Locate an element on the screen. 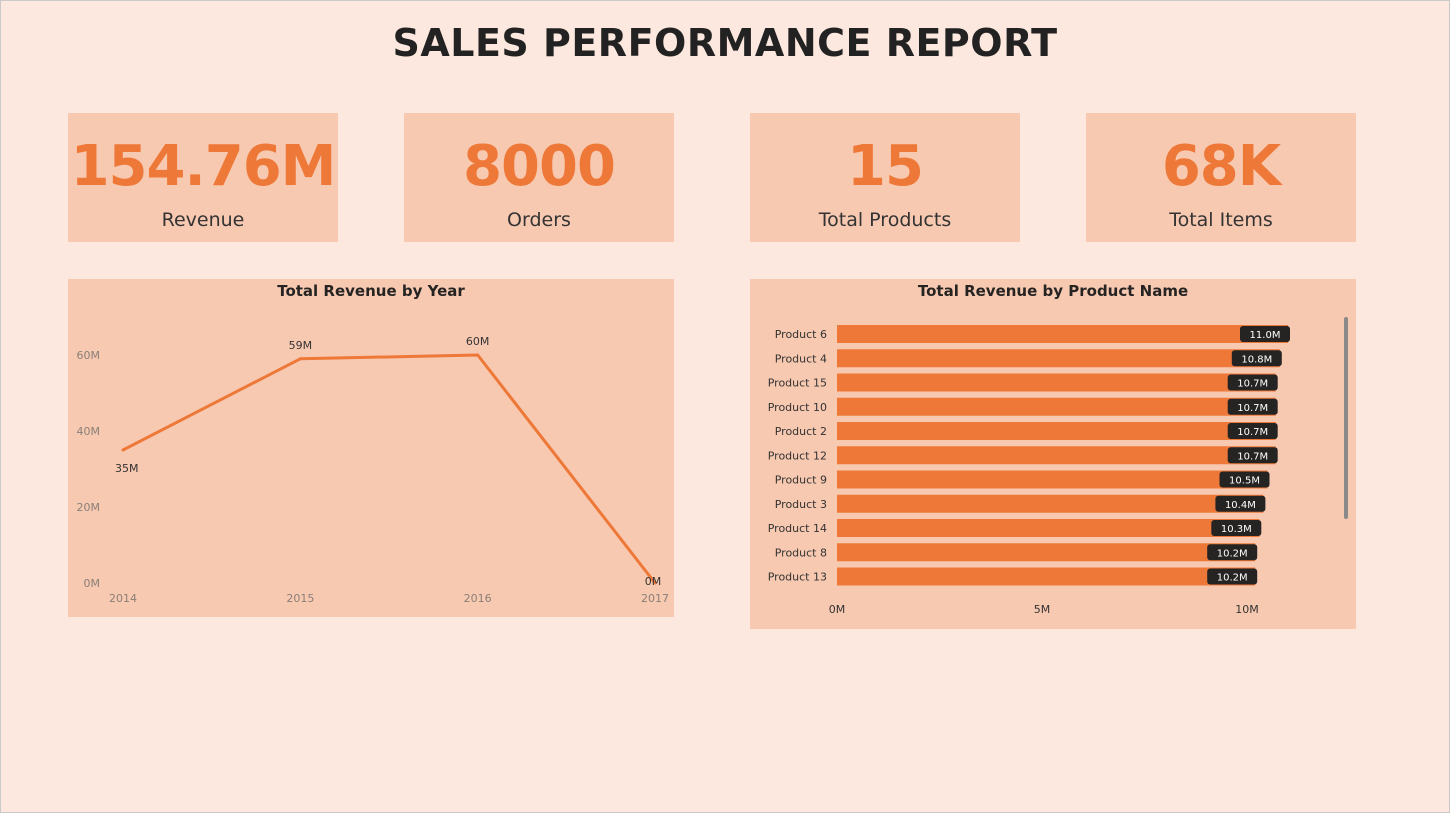  kpi-label: Orders is located at coordinates (539, 220).